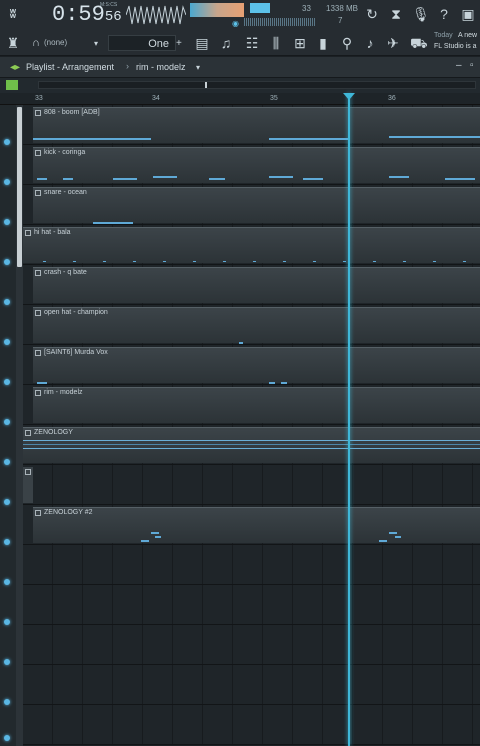  I want to click on pattern-selector: (none), so click(55, 42).